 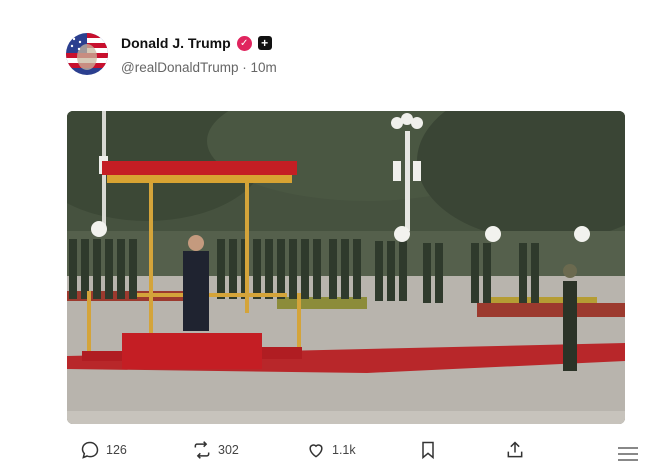 I want to click on like-button: 1.1k, so click(x=331, y=450).